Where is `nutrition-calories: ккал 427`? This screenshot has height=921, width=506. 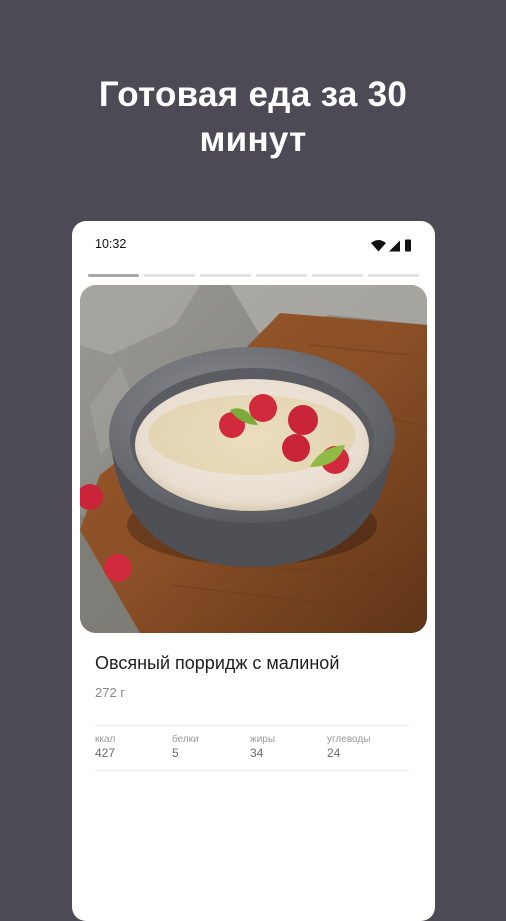 nutrition-calories: ккал 427 is located at coordinates (105, 747).